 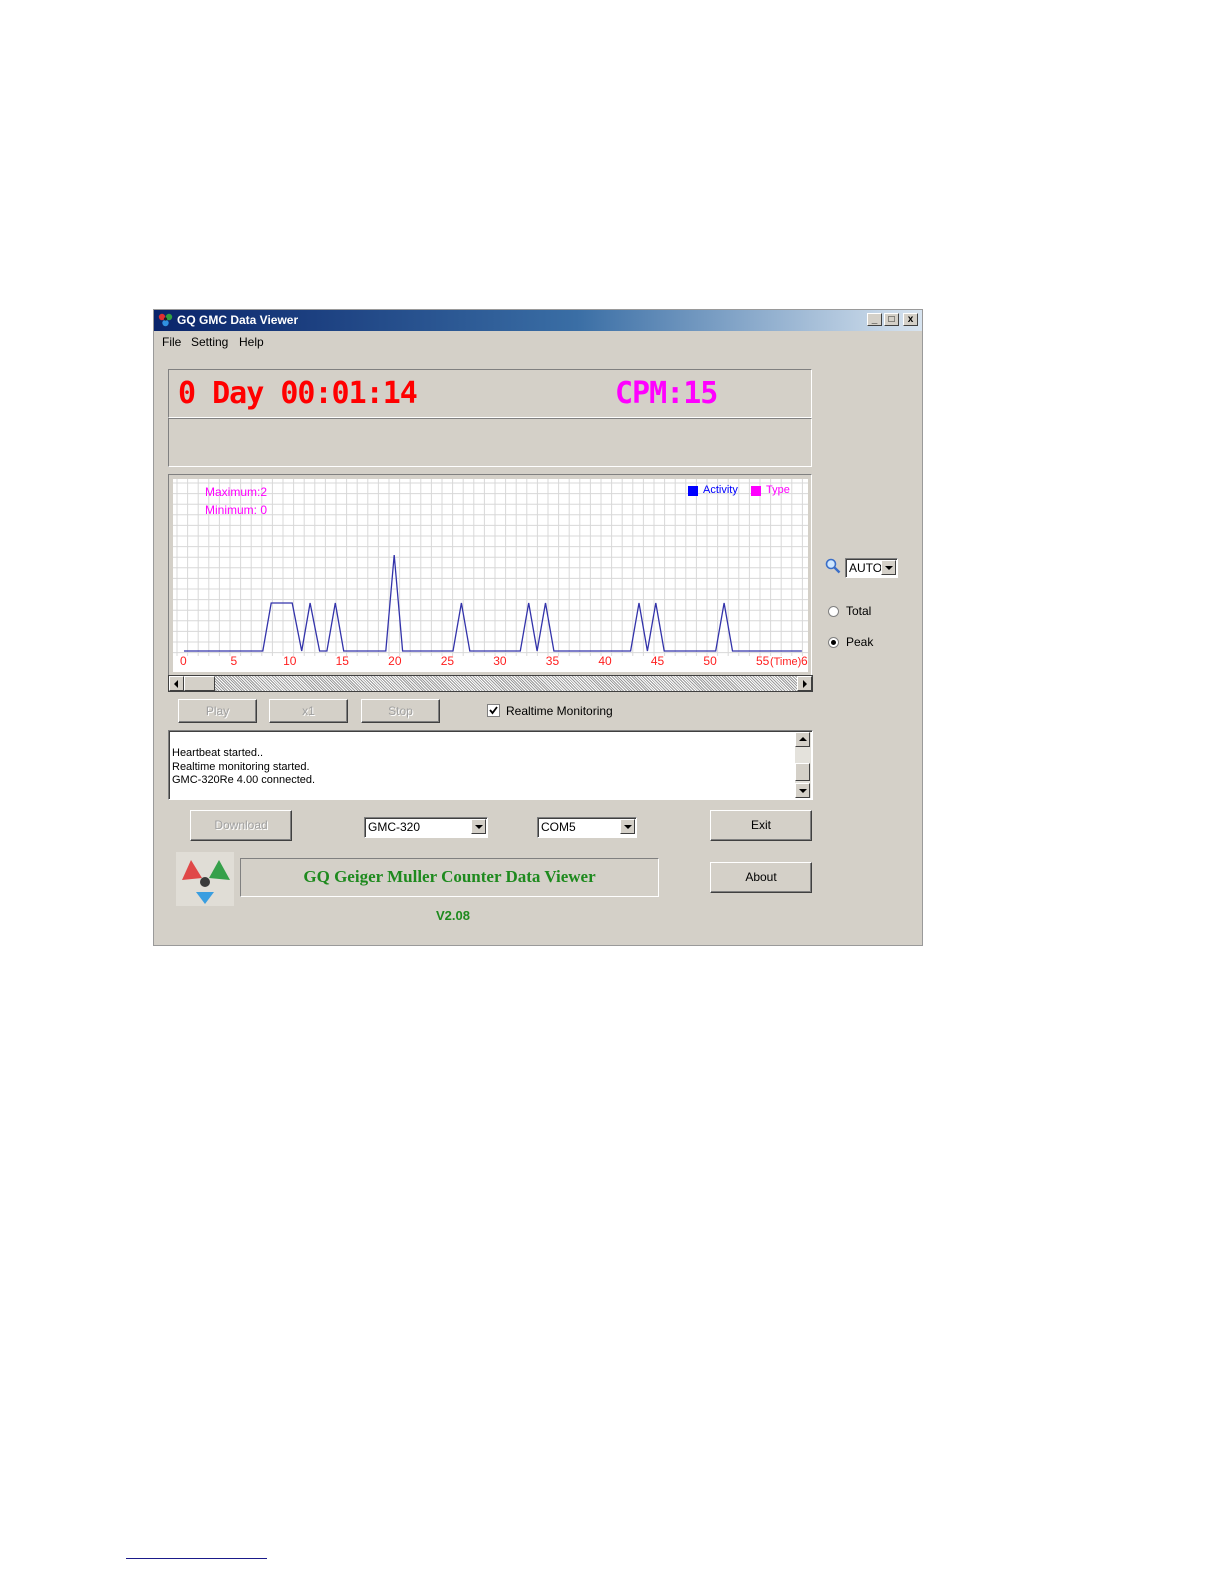 I want to click on banner-panel: GQ Geiger Muller Counter Data Viewer, so click(x=449, y=877).